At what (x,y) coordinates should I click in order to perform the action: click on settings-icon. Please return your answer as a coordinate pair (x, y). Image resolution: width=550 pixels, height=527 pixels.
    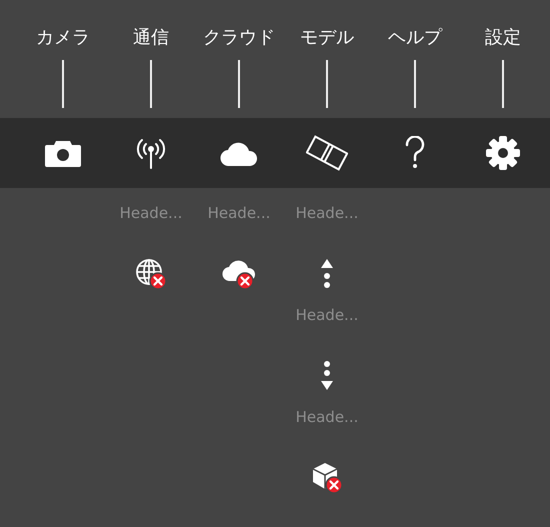
    Looking at the image, I should click on (503, 153).